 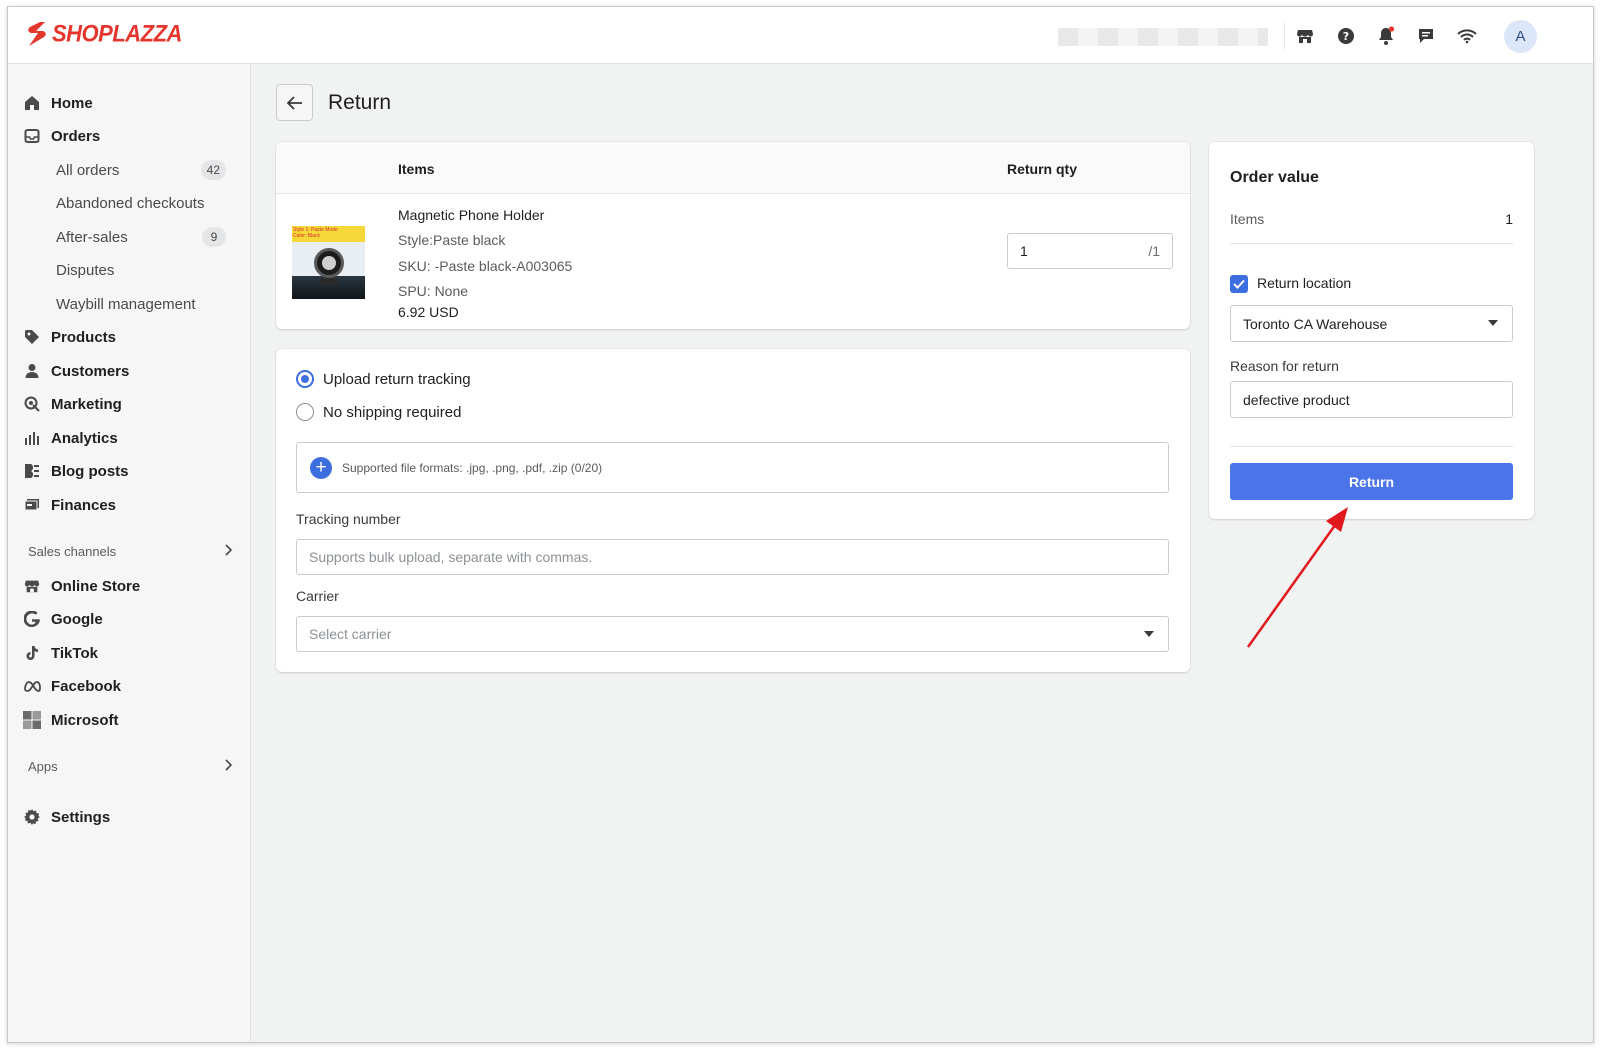 I want to click on radio-upload-return-tracking: Upload return tracking, so click(x=383, y=379).